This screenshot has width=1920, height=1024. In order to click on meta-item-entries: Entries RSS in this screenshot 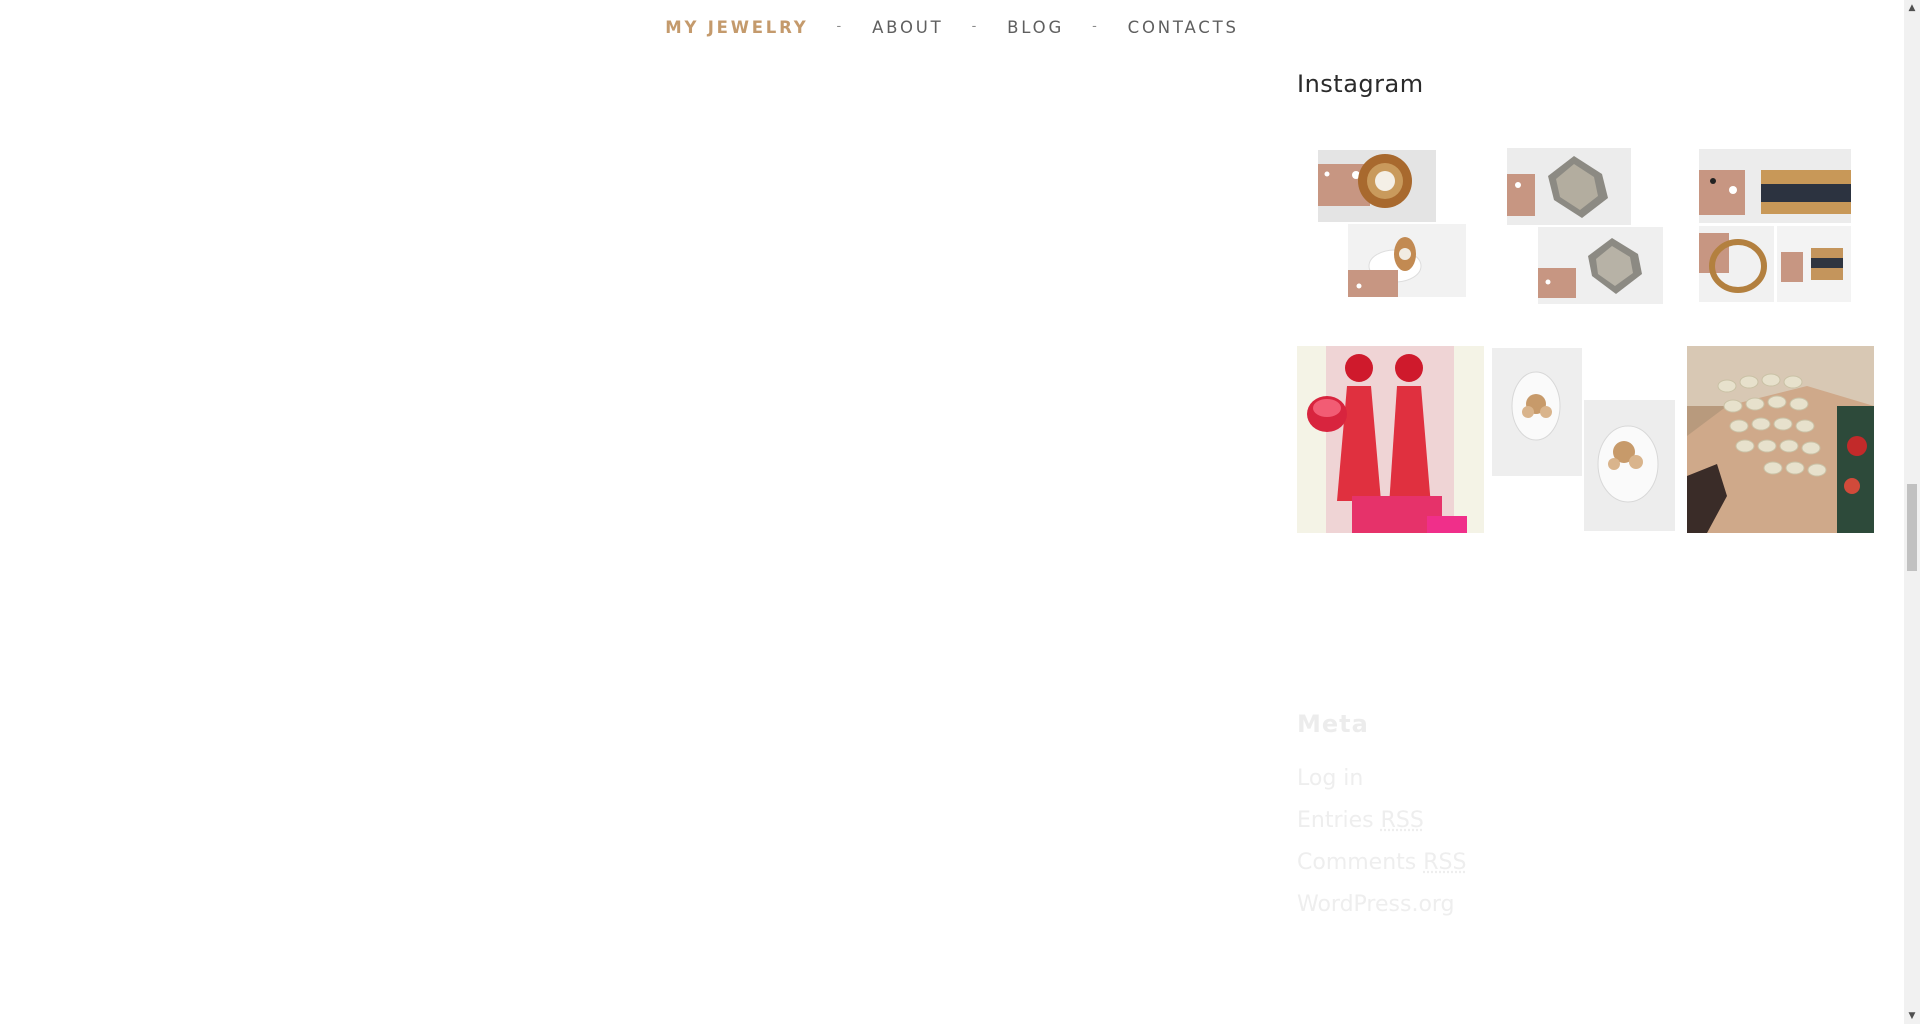, I will do `click(1497, 821)`.